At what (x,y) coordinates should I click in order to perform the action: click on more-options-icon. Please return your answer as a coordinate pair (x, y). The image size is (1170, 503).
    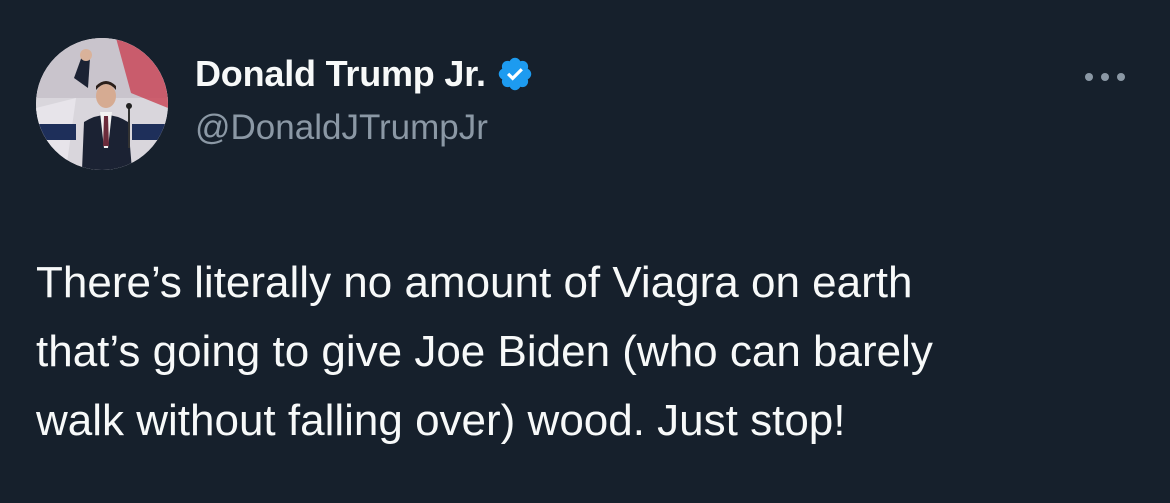
    Looking at the image, I should click on (1105, 77).